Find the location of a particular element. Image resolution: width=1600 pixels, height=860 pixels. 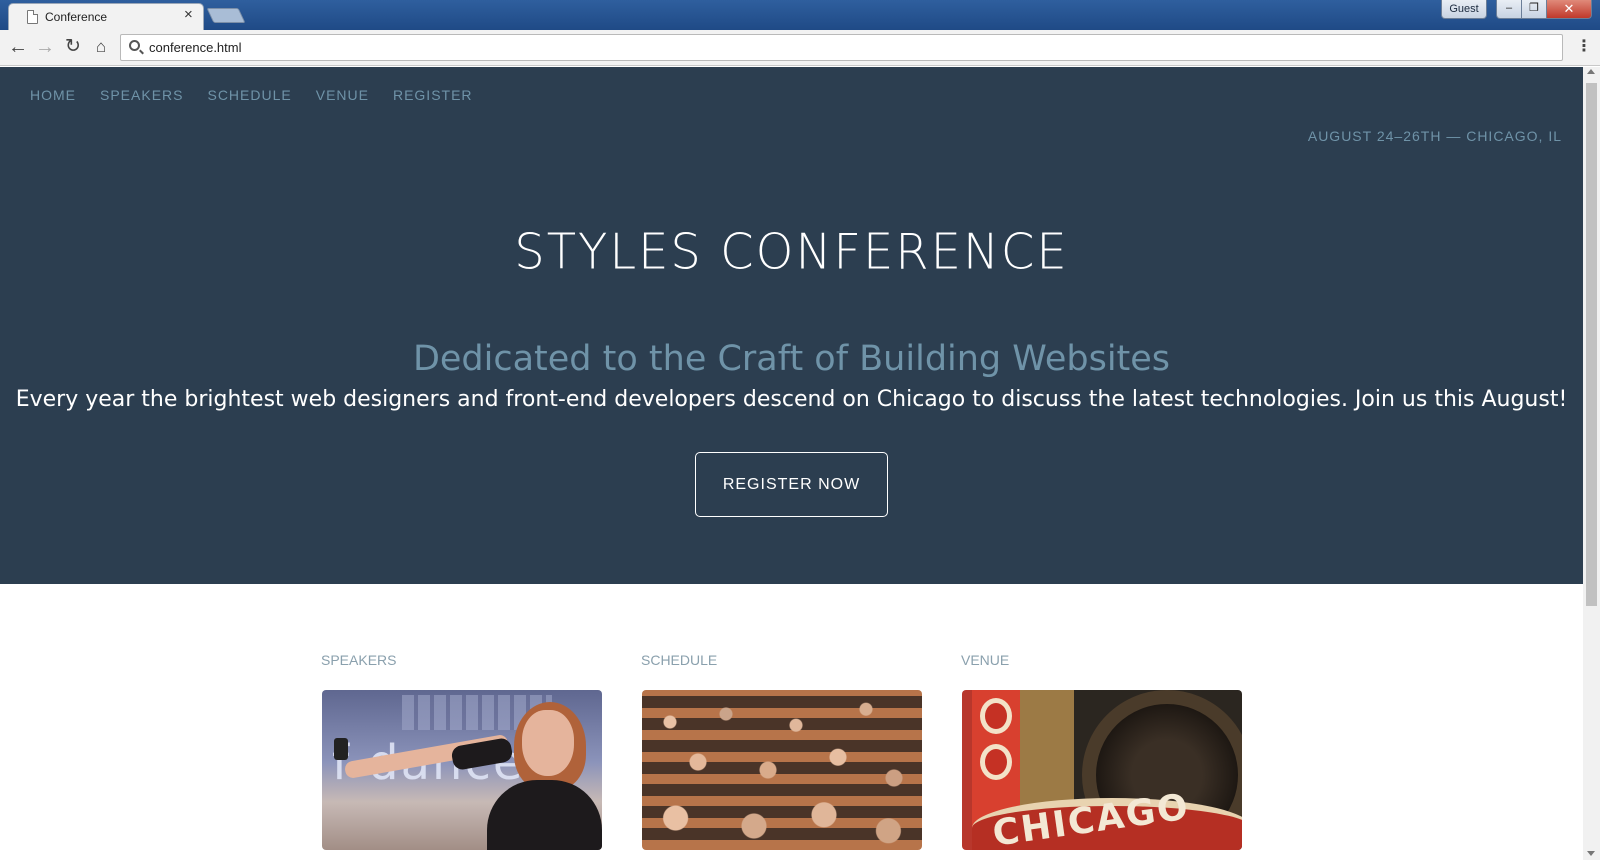

back-arrow-icon: ← is located at coordinates (18, 48).